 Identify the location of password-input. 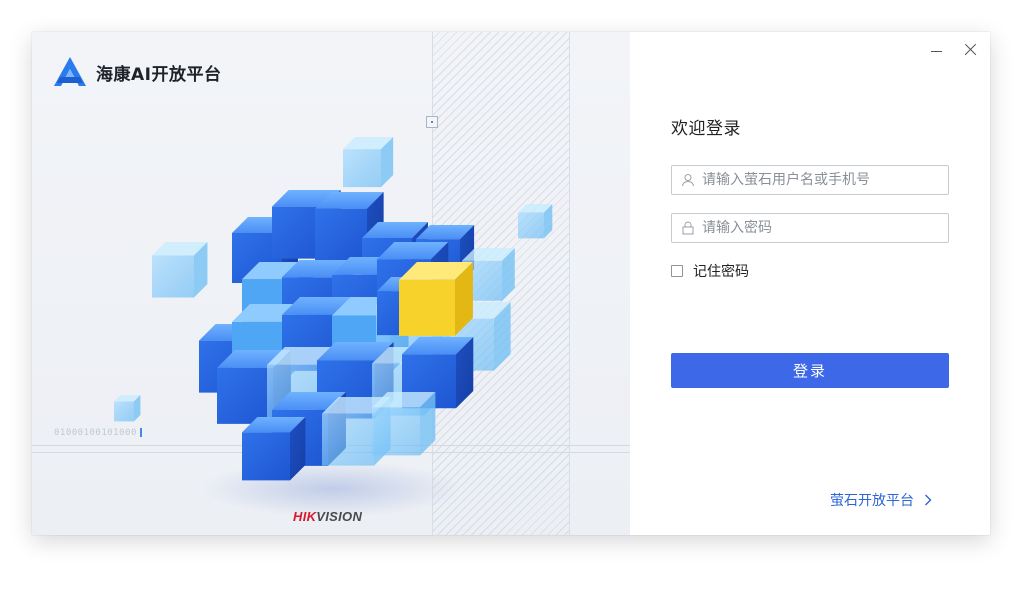
(822, 228).